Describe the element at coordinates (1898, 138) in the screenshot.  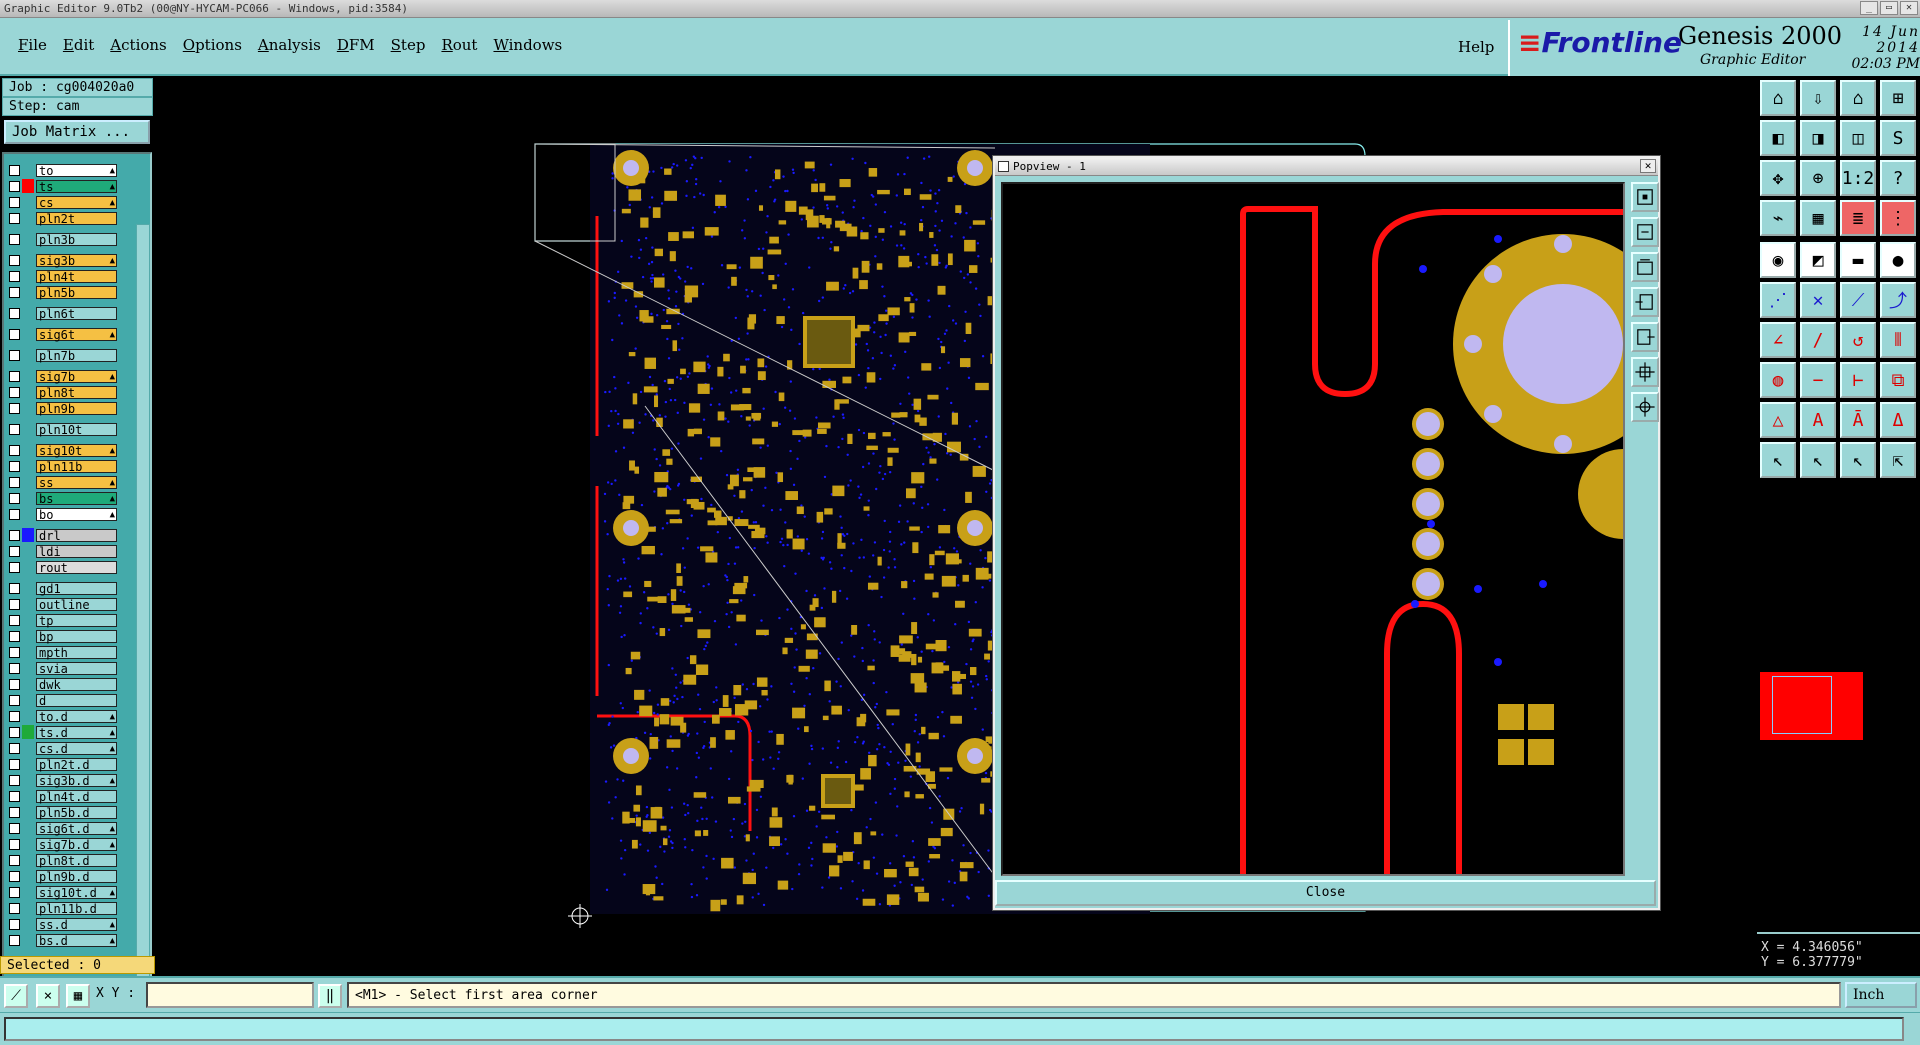
I see `s-shape-icon: S` at that location.